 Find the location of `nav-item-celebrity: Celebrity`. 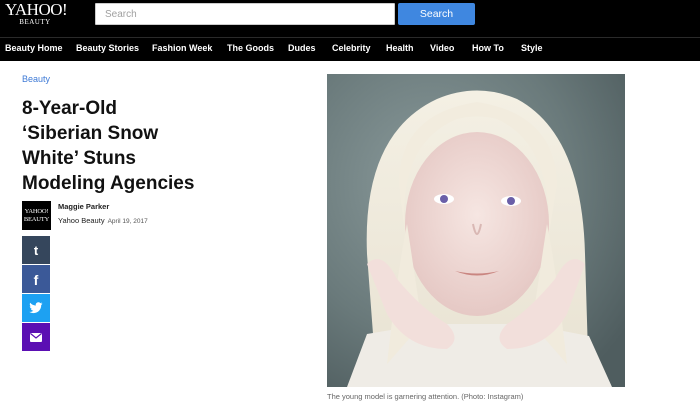

nav-item-celebrity: Celebrity is located at coordinates (351, 48).